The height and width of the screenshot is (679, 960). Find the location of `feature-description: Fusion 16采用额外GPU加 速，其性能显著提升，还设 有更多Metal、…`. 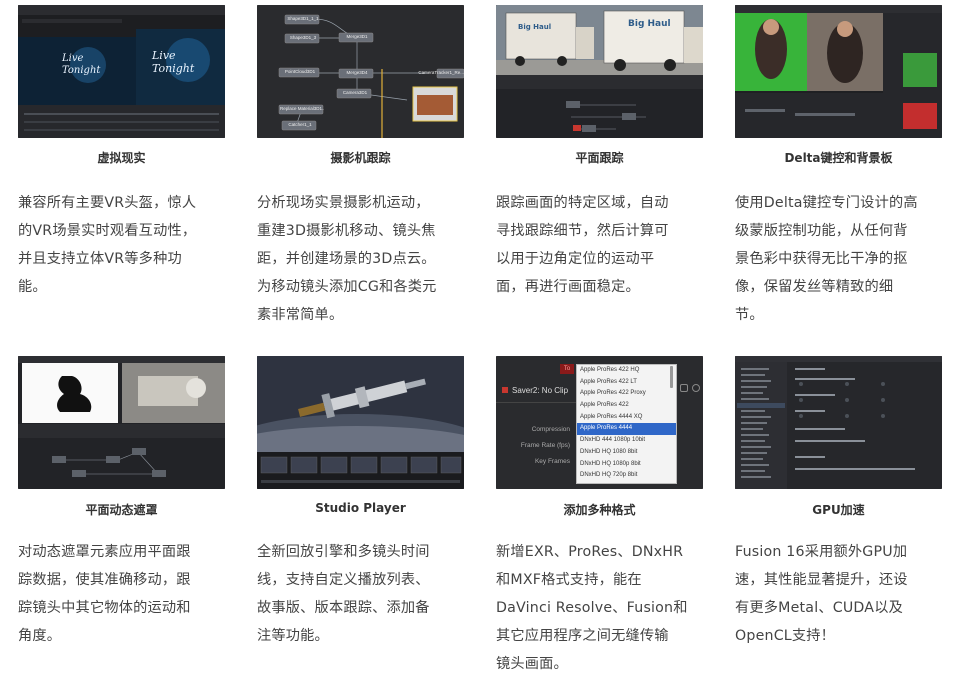

feature-description: Fusion 16采用额外GPU加 速，其性能显著提升，还设 有更多Metal、… is located at coordinates (821, 594).